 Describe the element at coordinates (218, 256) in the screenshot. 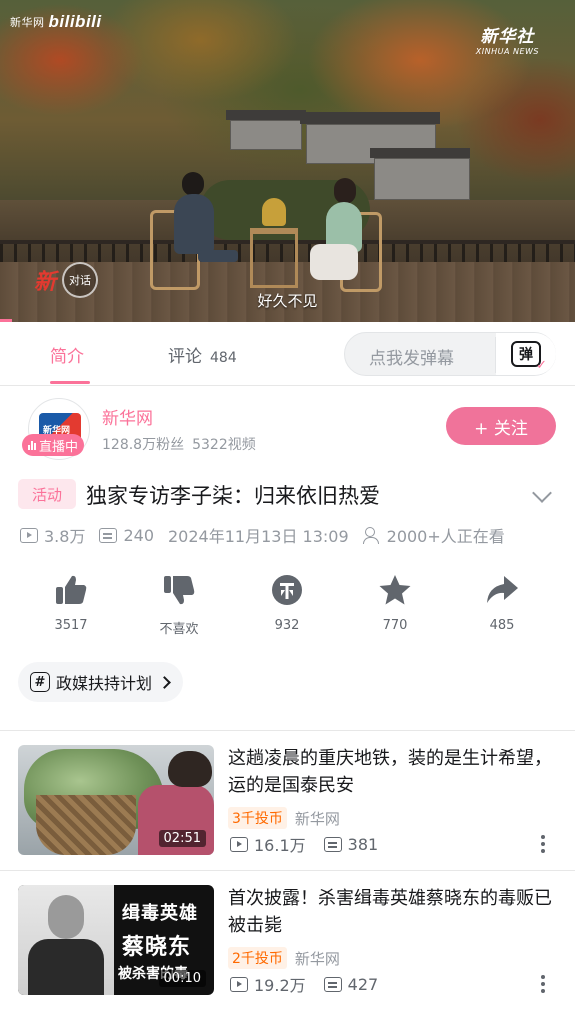

I see `interviewer-legs` at that location.